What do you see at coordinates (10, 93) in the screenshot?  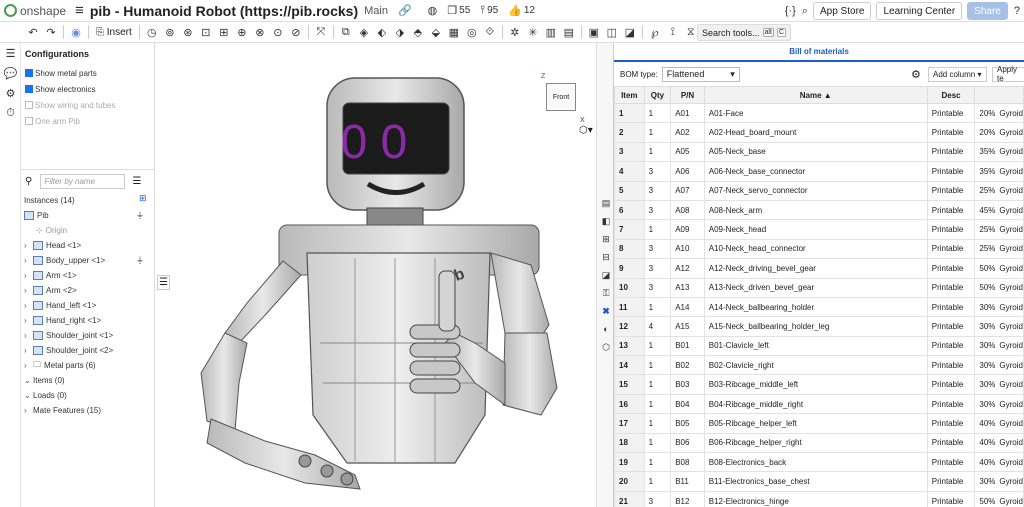 I see `configurations-icon: ⚙` at bounding box center [10, 93].